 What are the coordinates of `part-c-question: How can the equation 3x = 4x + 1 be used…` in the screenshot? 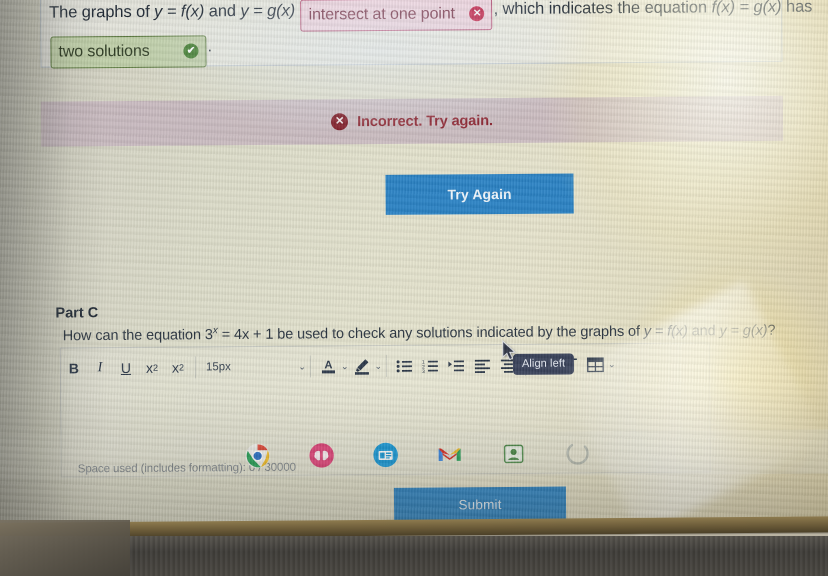 It's located at (419, 333).